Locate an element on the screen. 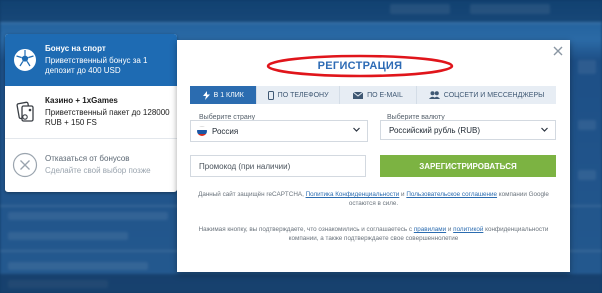 The height and width of the screenshot is (293, 602). rules-link: правилами is located at coordinates (430, 229).